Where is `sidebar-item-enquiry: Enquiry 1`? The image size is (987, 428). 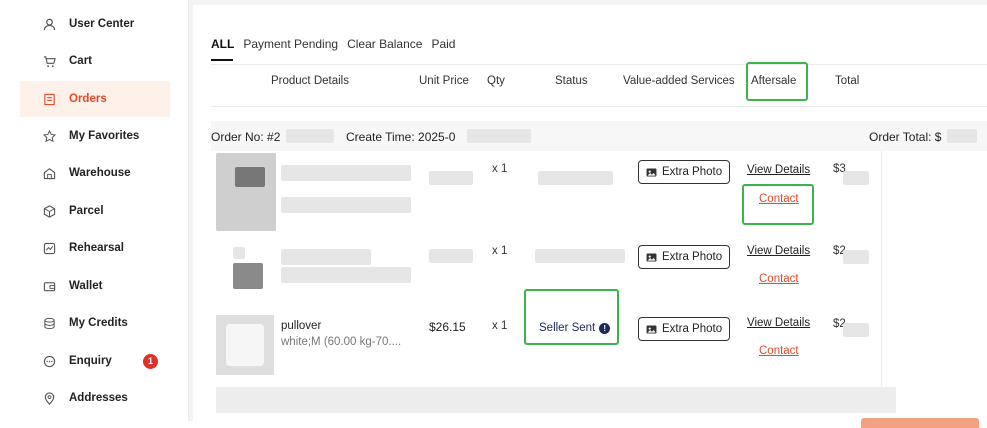 sidebar-item-enquiry: Enquiry 1 is located at coordinates (95, 361).